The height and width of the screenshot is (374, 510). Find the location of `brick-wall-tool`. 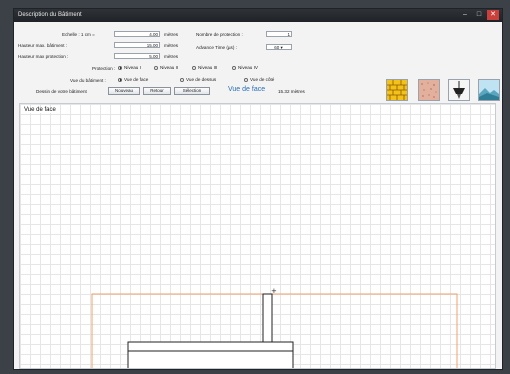

brick-wall-tool is located at coordinates (397, 90).